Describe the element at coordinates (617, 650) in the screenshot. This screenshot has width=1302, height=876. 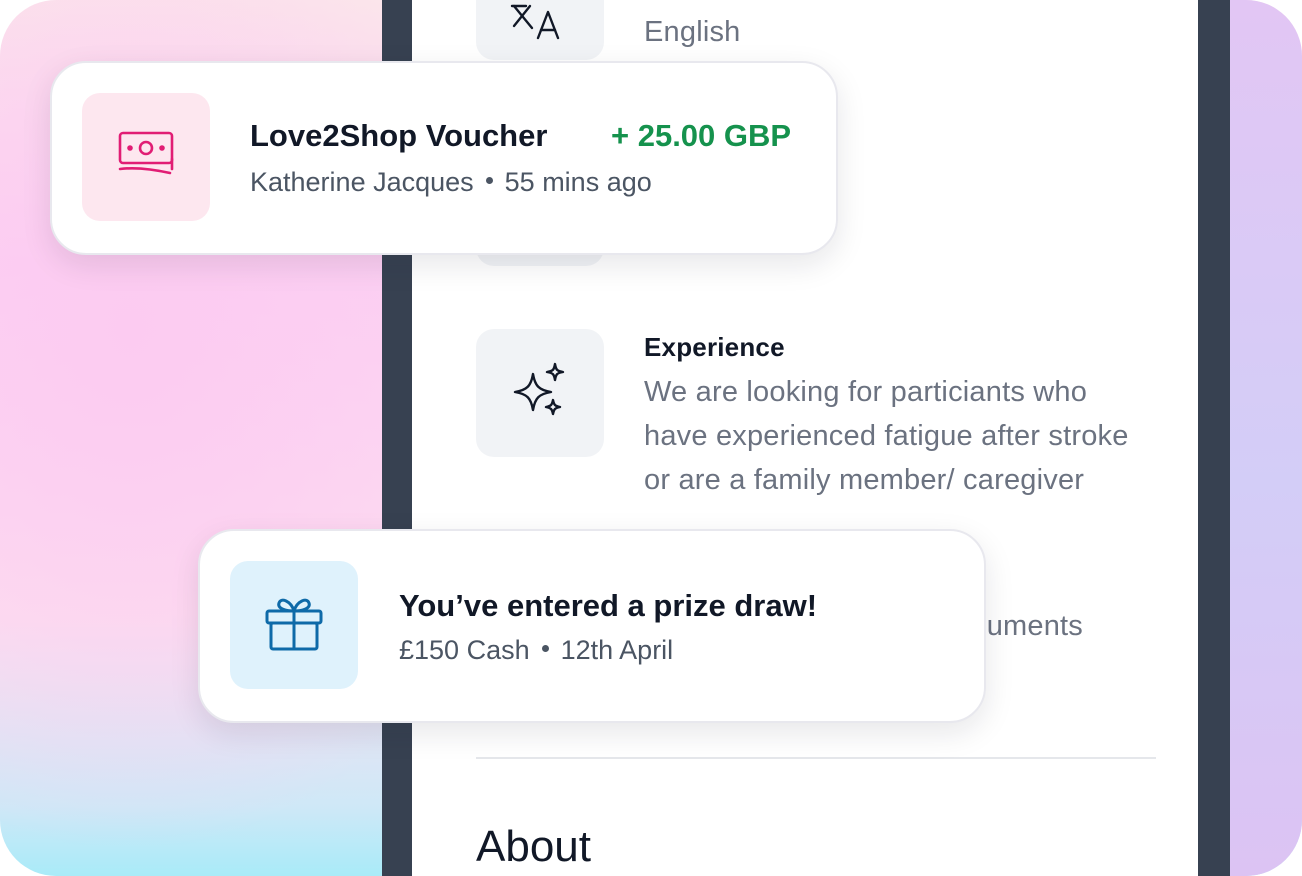
I see `prize-date: 12th April` at that location.